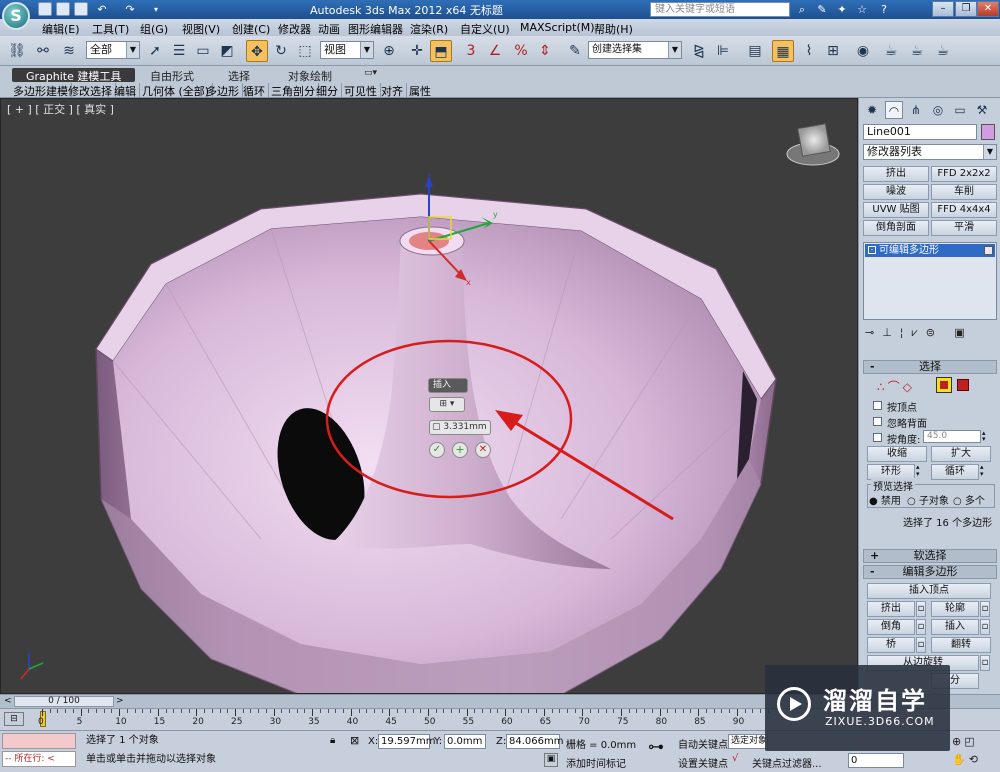 The height and width of the screenshot is (772, 1000). Describe the element at coordinates (920, 472) in the screenshot. I see `ring-spinner-icon: ▴ ▾` at that location.